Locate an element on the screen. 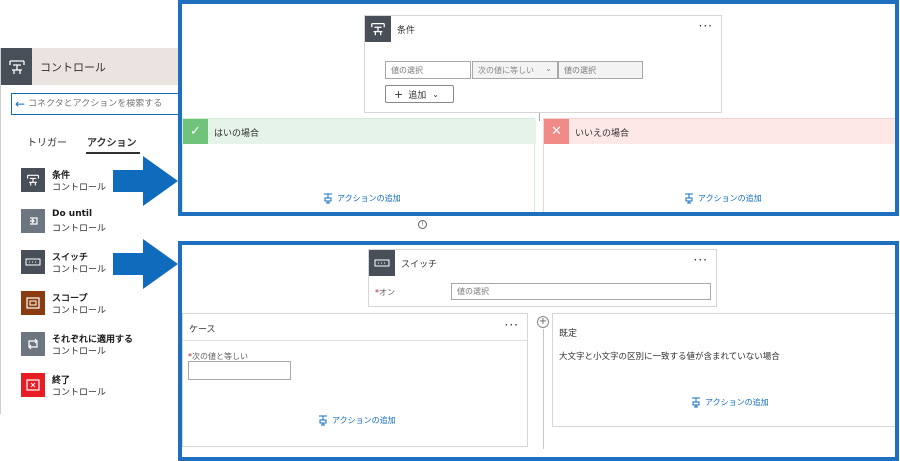 The image size is (900, 461). condition-operator-select: 次の値に等しい ⌄ is located at coordinates (515, 70).